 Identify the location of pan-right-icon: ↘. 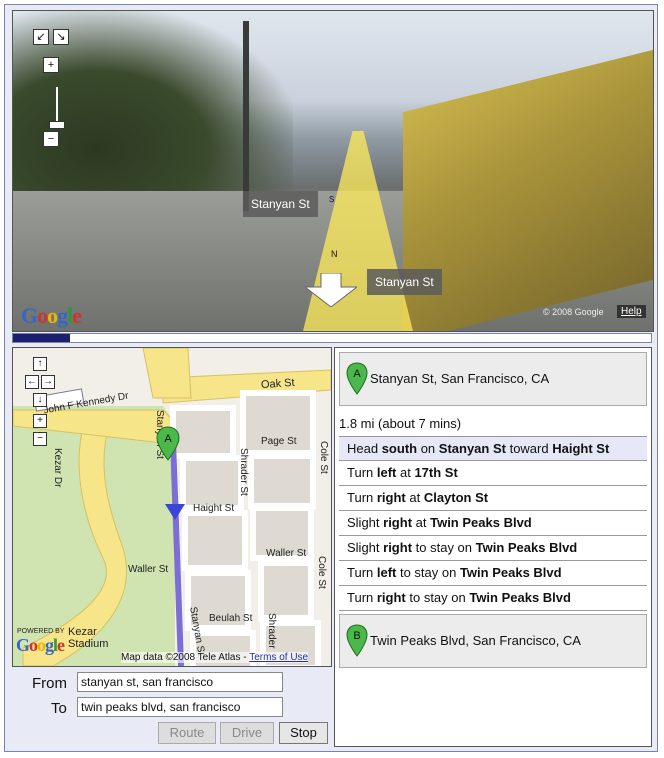
(61, 37).